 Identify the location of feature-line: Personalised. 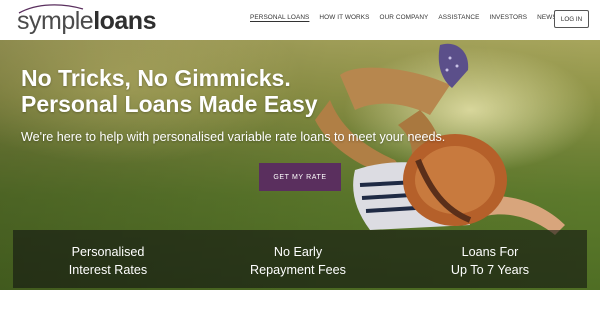
(108, 252).